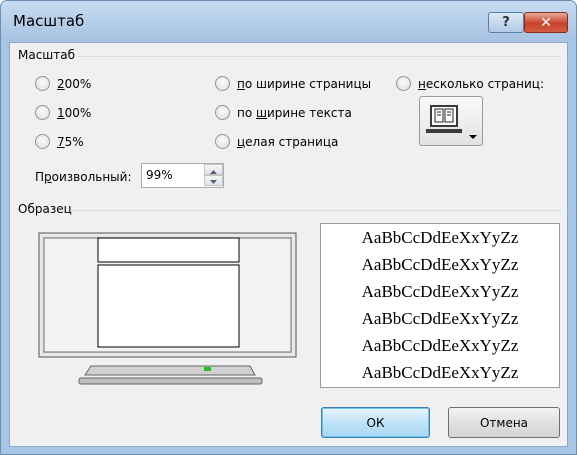 This screenshot has width=577, height=455. I want to click on close-icon: ✕, so click(546, 22).